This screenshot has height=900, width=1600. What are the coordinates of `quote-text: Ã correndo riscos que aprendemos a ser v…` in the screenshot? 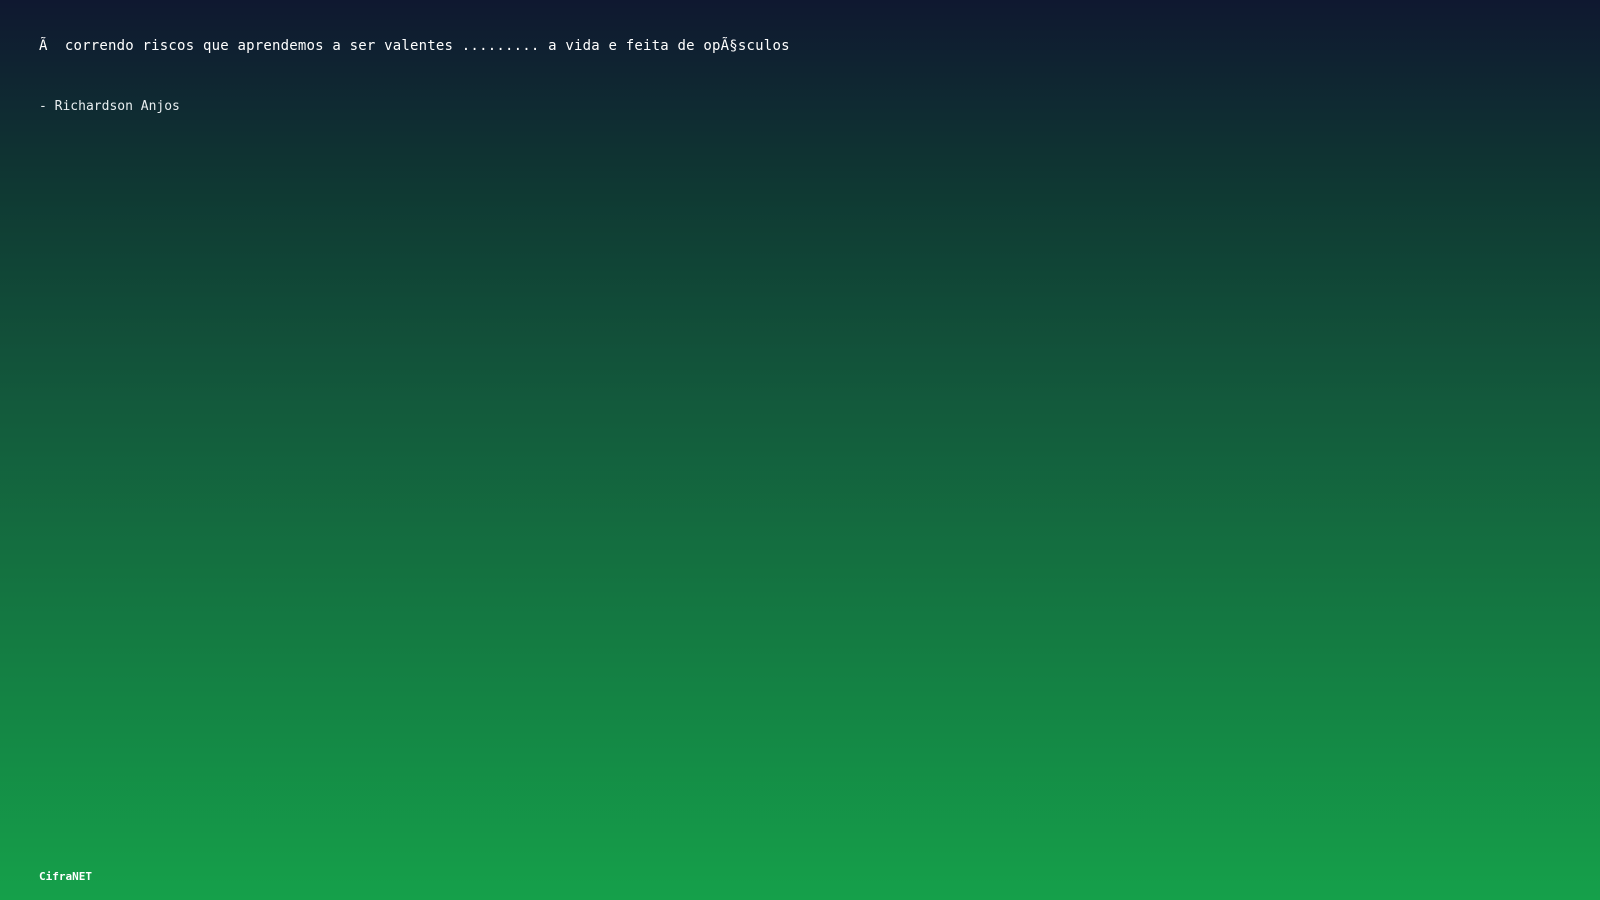 It's located at (414, 46).